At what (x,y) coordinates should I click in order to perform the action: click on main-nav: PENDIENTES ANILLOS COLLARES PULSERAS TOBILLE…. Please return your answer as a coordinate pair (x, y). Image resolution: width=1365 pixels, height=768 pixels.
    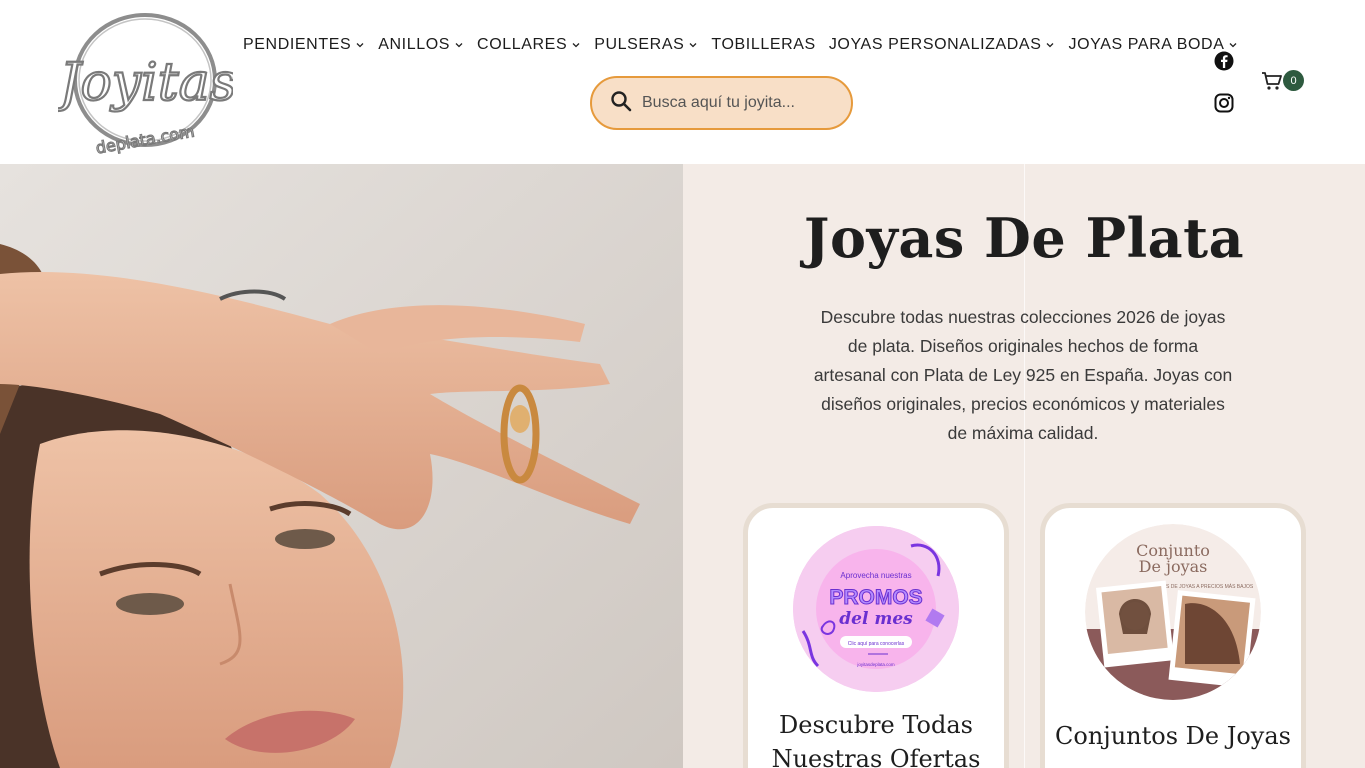
    Looking at the image, I should click on (747, 45).